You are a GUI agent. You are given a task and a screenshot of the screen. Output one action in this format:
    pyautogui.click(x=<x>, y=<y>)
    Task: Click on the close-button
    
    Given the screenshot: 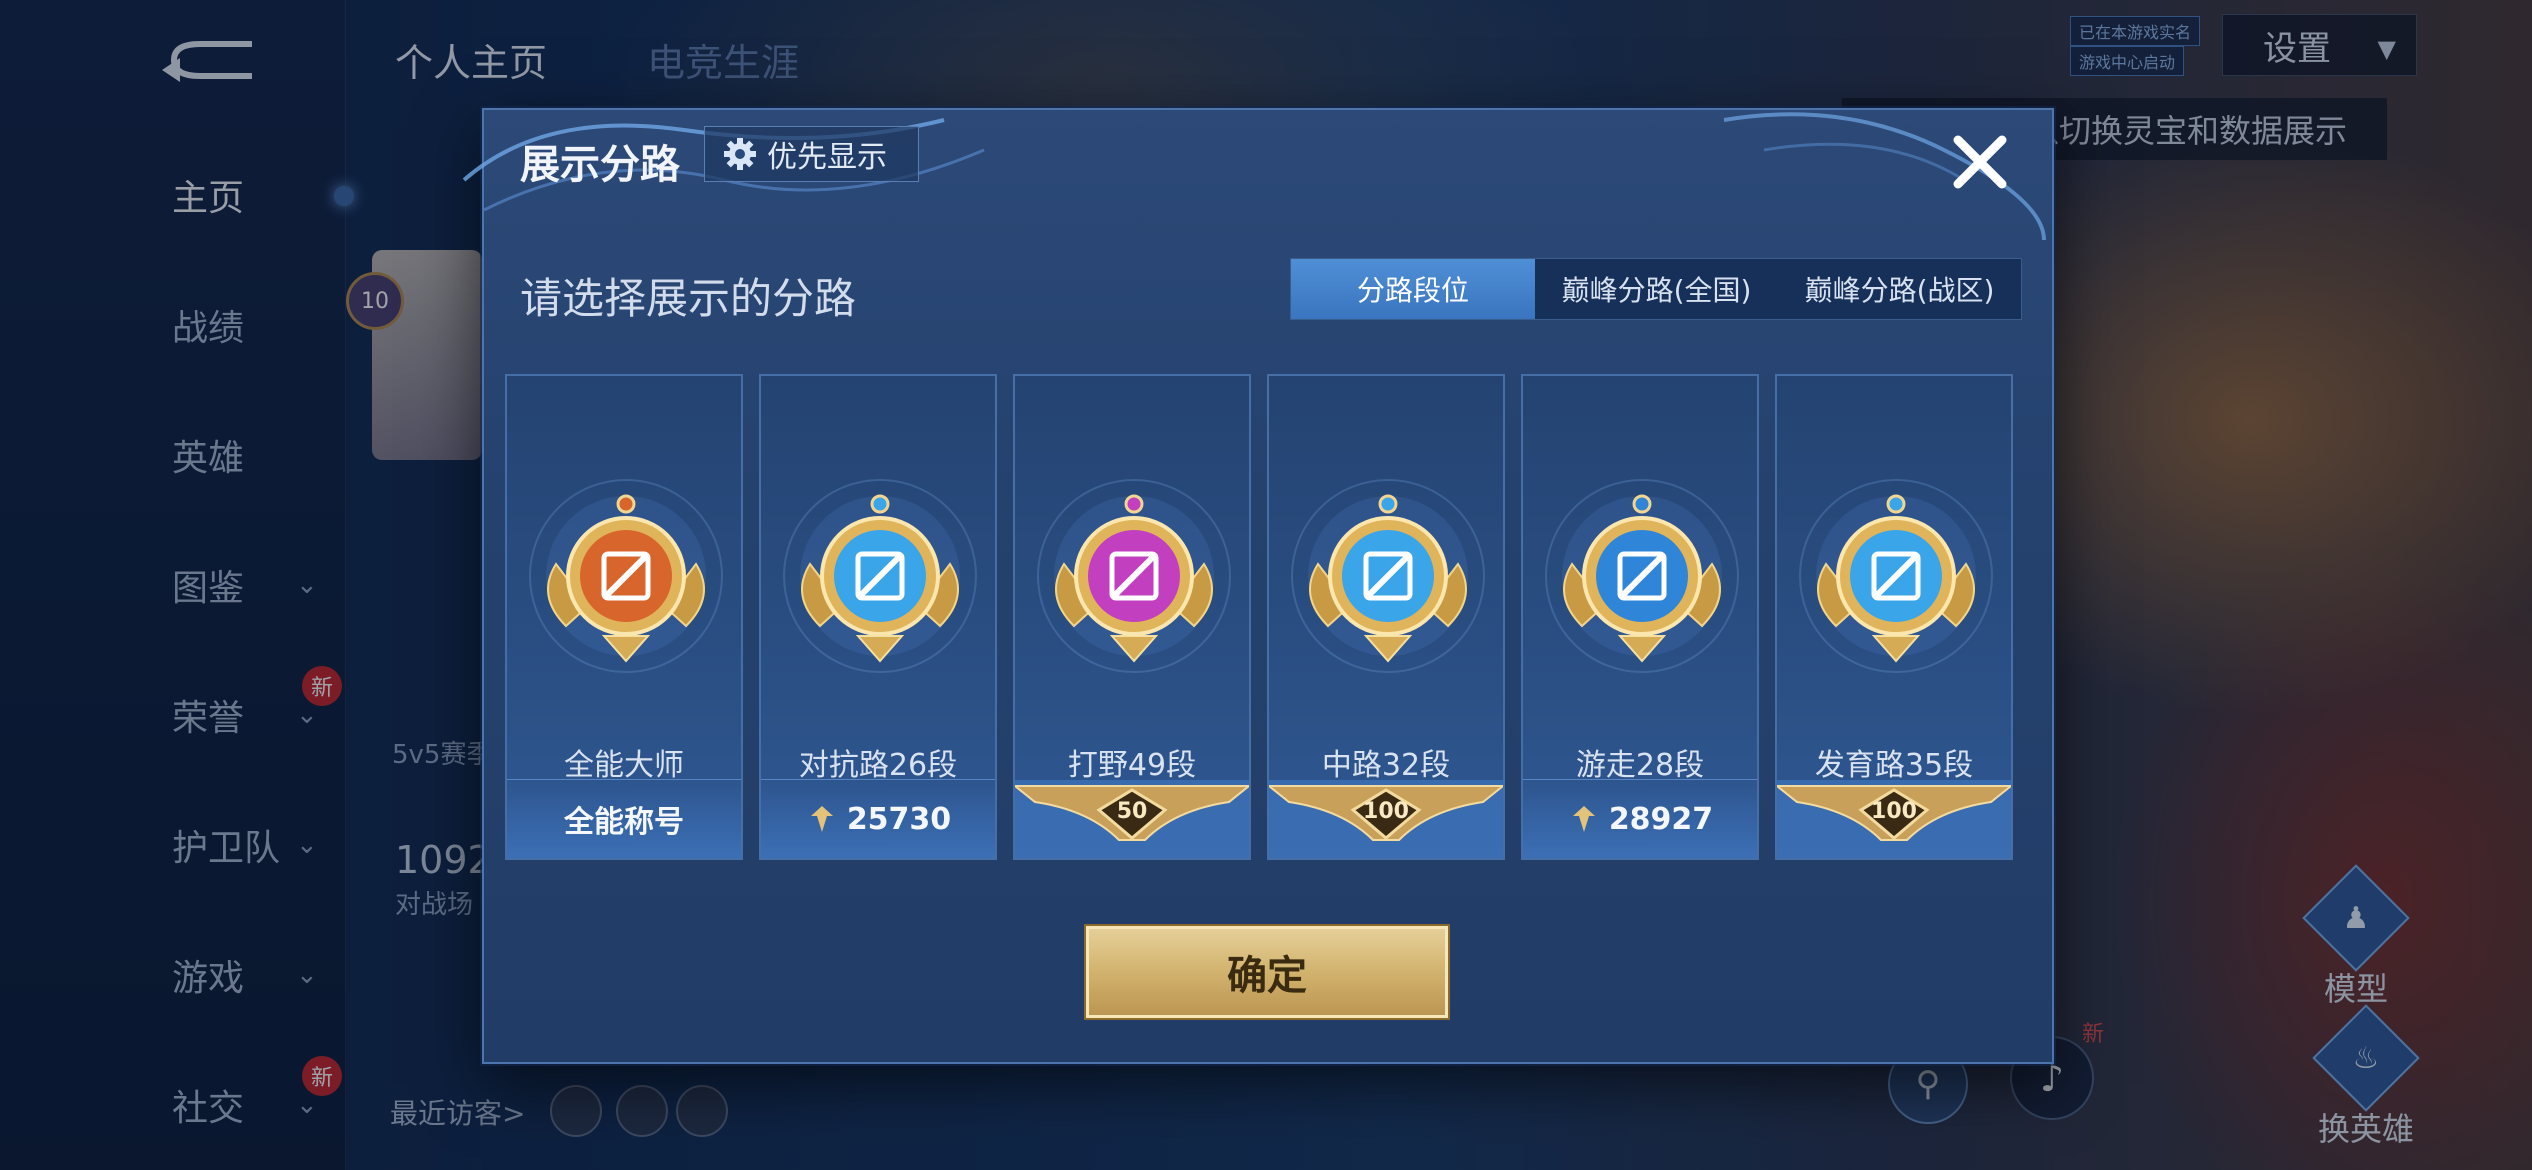 What is the action you would take?
    pyautogui.click(x=1980, y=162)
    